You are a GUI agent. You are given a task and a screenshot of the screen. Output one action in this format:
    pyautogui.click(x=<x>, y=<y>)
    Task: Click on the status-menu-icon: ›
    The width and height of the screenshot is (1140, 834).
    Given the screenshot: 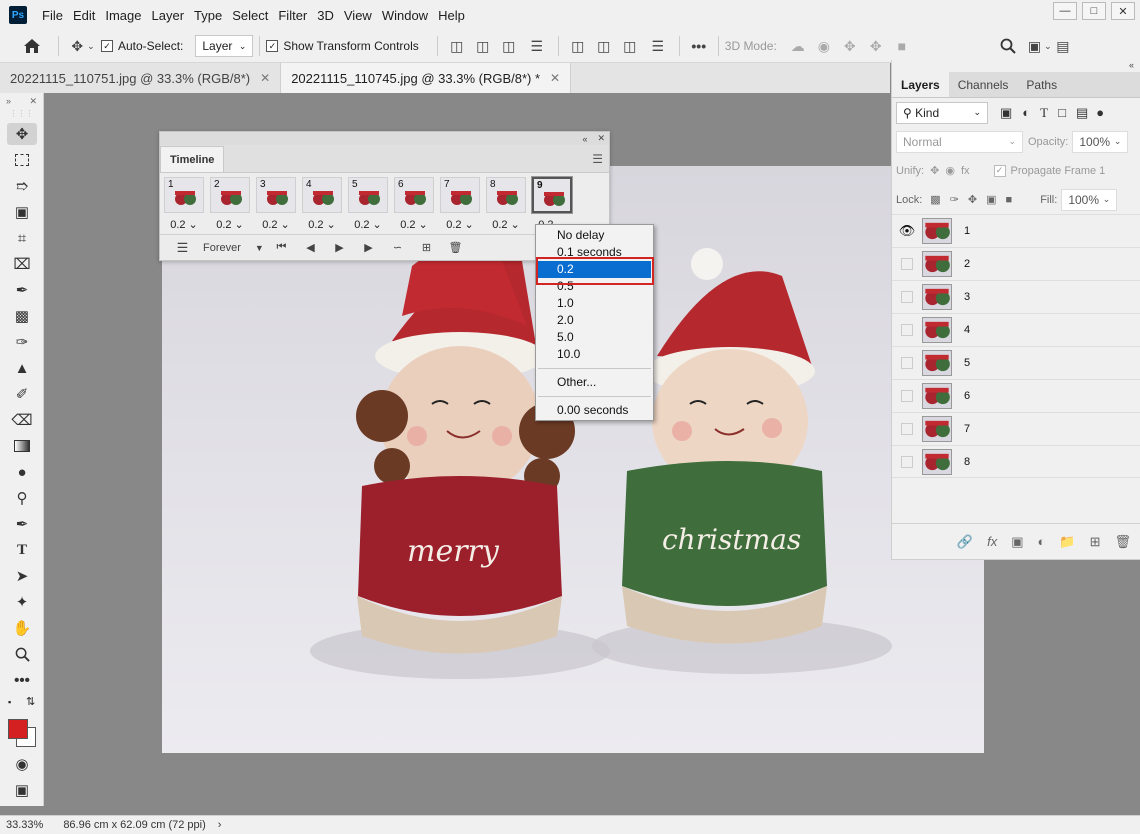 What is the action you would take?
    pyautogui.click(x=220, y=825)
    